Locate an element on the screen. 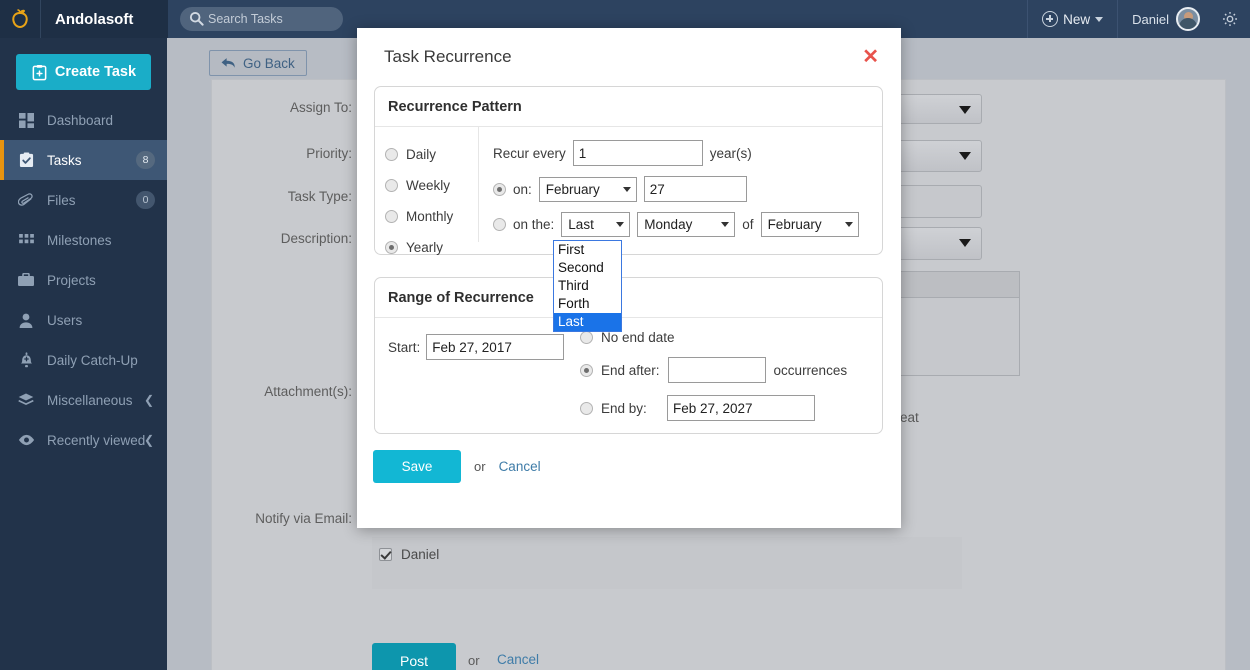 The image size is (1250, 670). label-assign-to: Assign To: is located at coordinates (320, 107).